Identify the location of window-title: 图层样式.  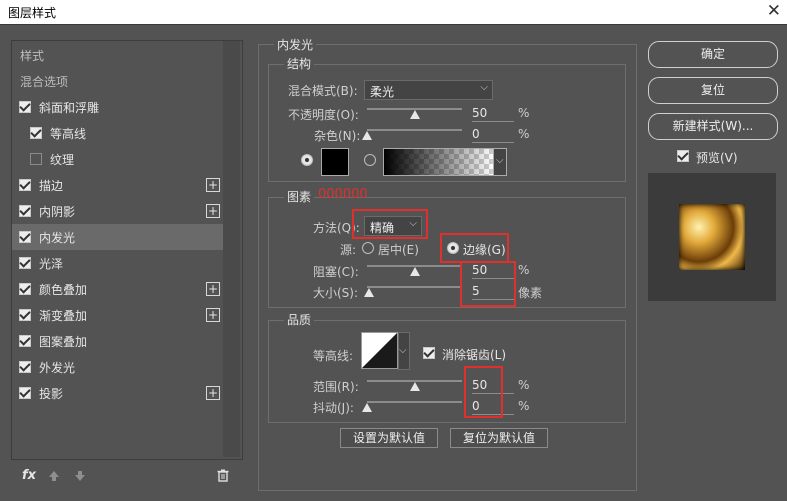
(32, 13).